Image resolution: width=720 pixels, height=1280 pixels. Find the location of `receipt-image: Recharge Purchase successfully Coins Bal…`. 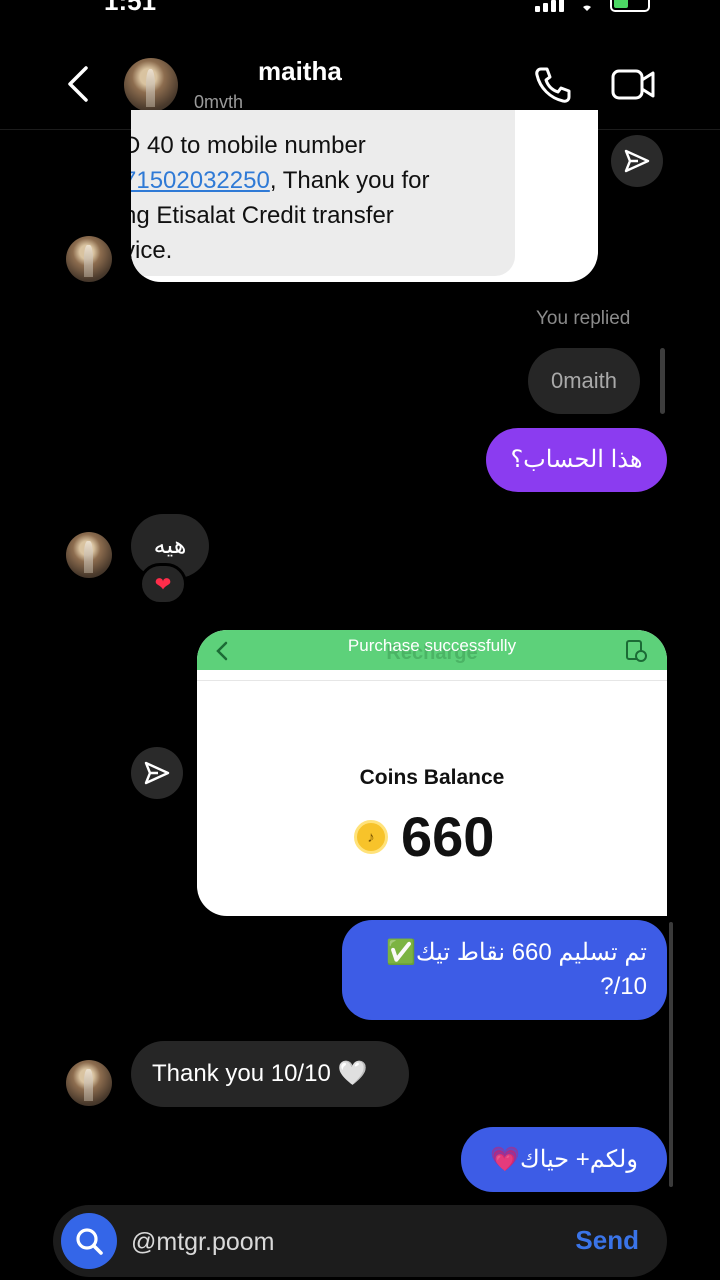

receipt-image: Recharge Purchase successfully Coins Bal… is located at coordinates (432, 773).